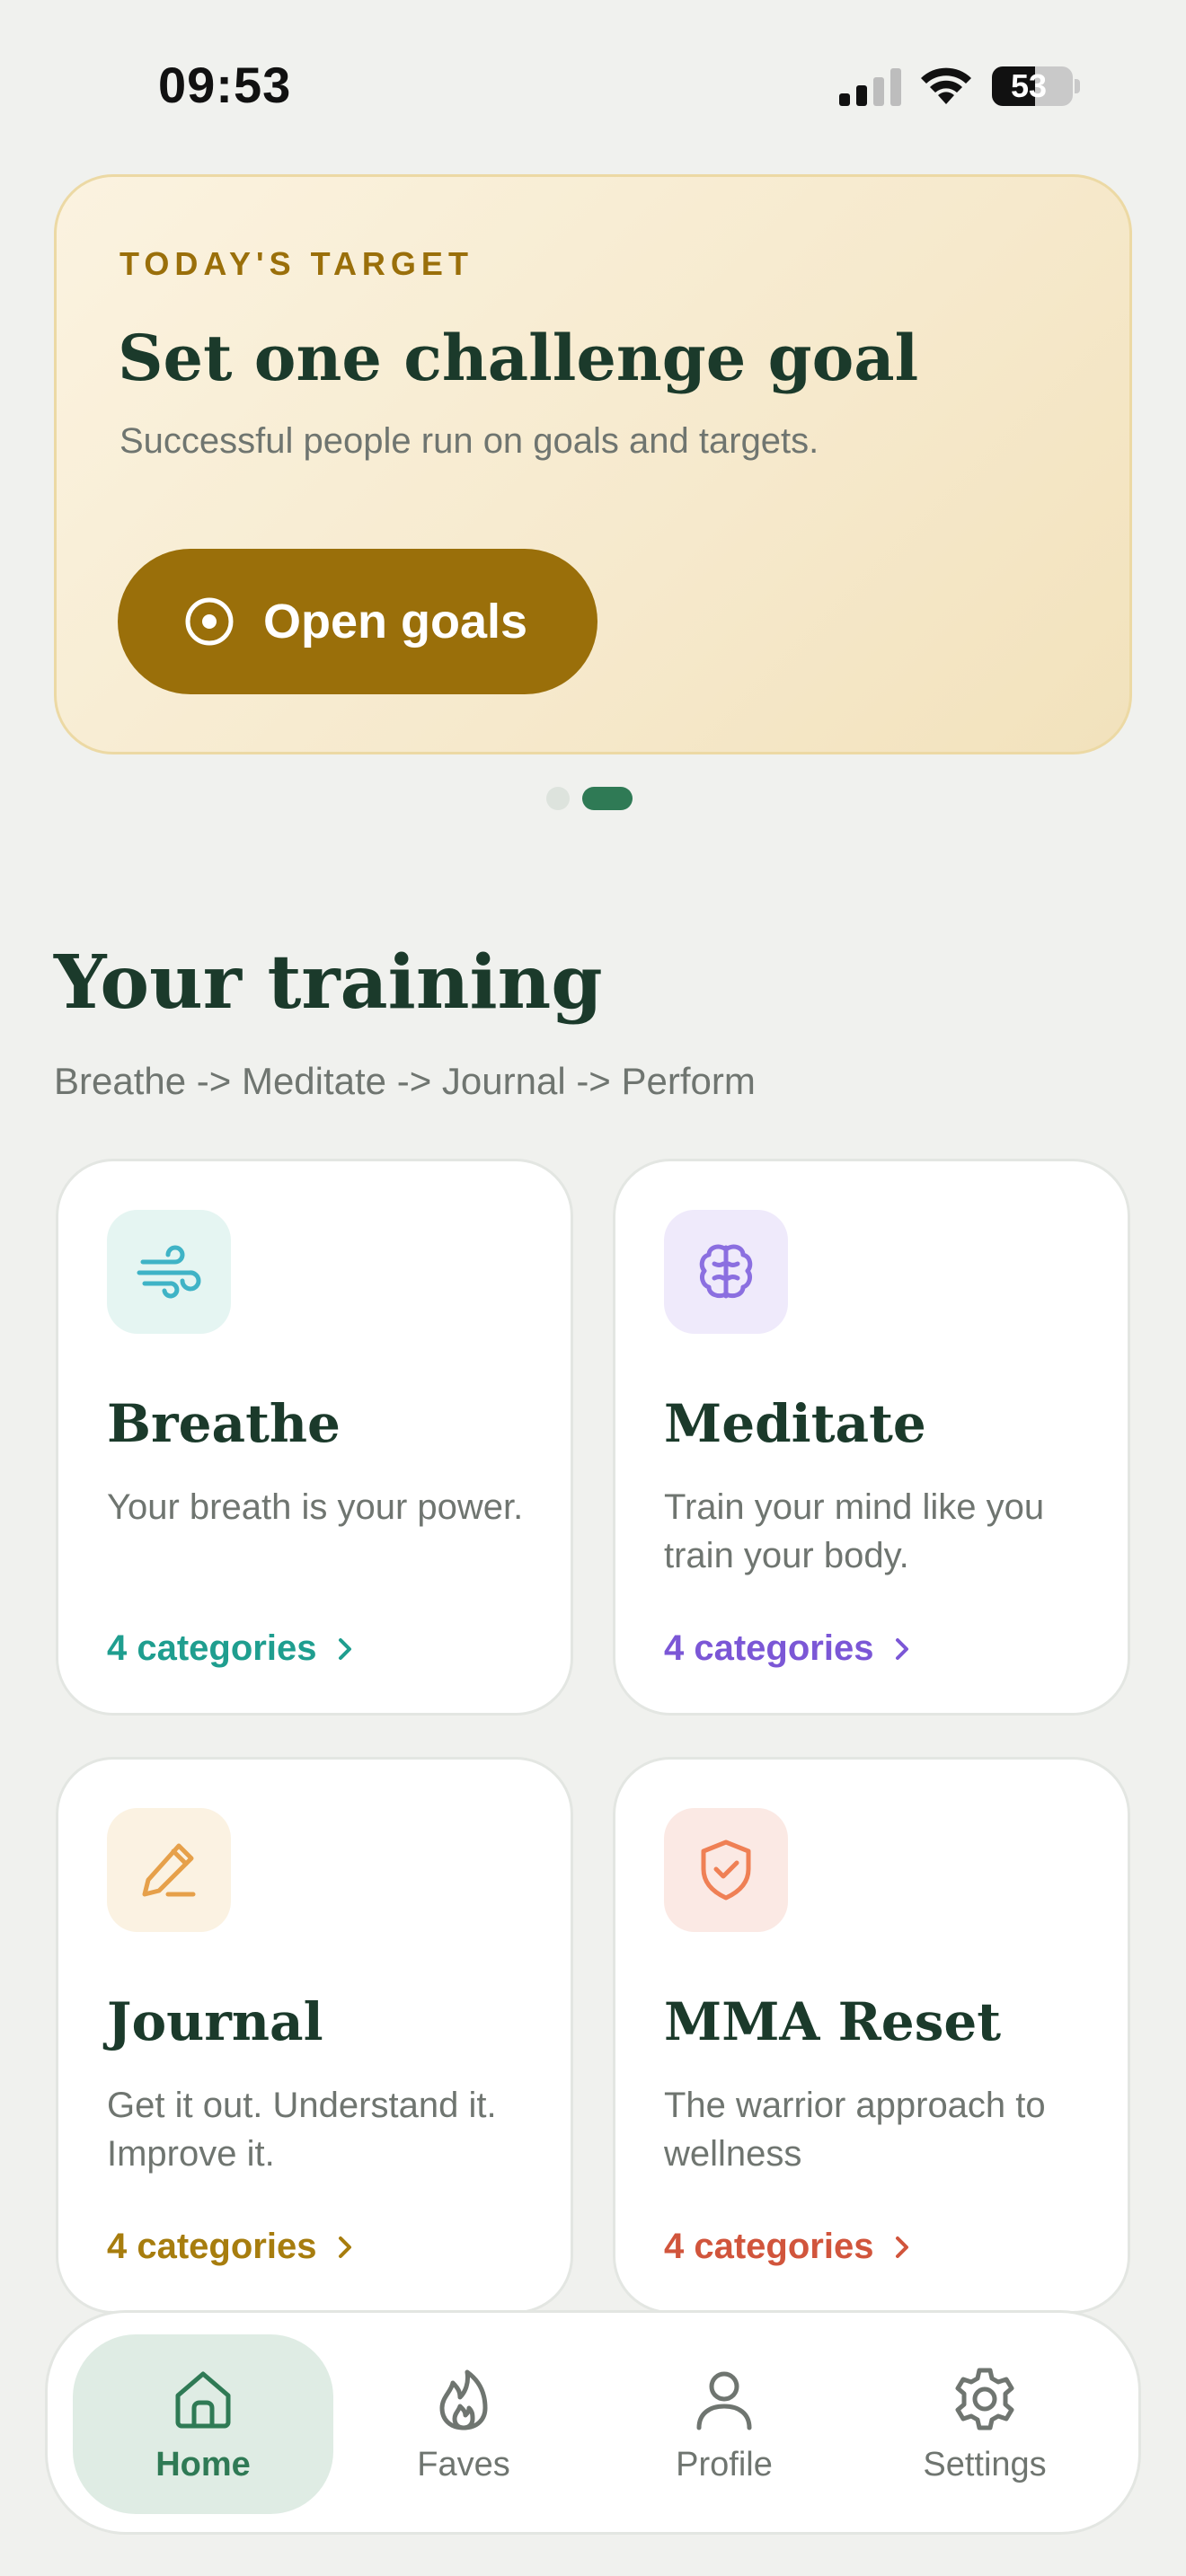 This screenshot has width=1186, height=2576. I want to click on target-title: Set one challenge goal, so click(518, 358).